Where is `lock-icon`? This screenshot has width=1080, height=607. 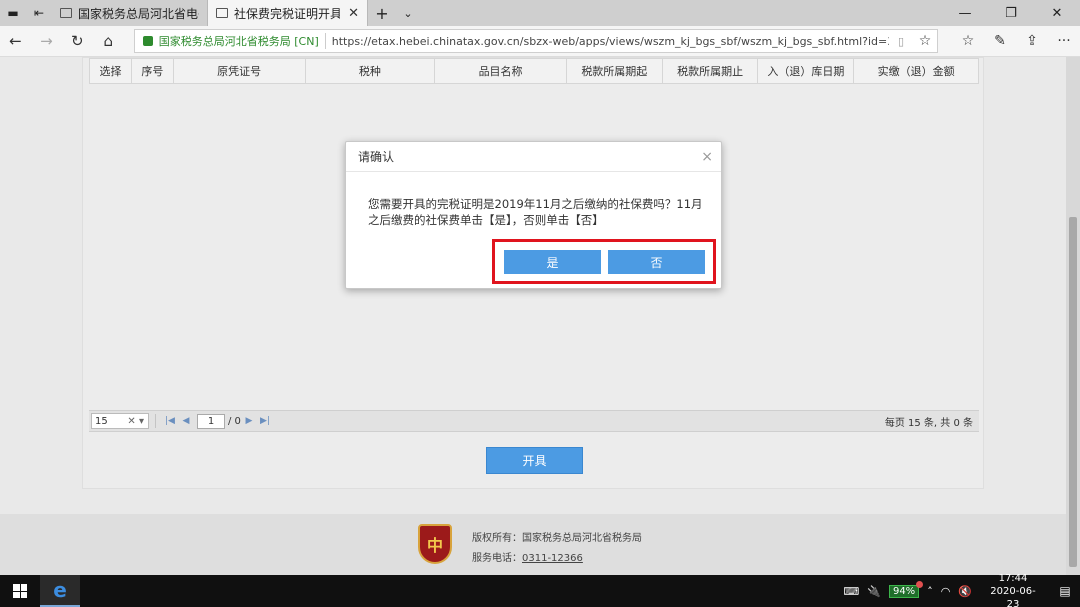 lock-icon is located at coordinates (147, 41).